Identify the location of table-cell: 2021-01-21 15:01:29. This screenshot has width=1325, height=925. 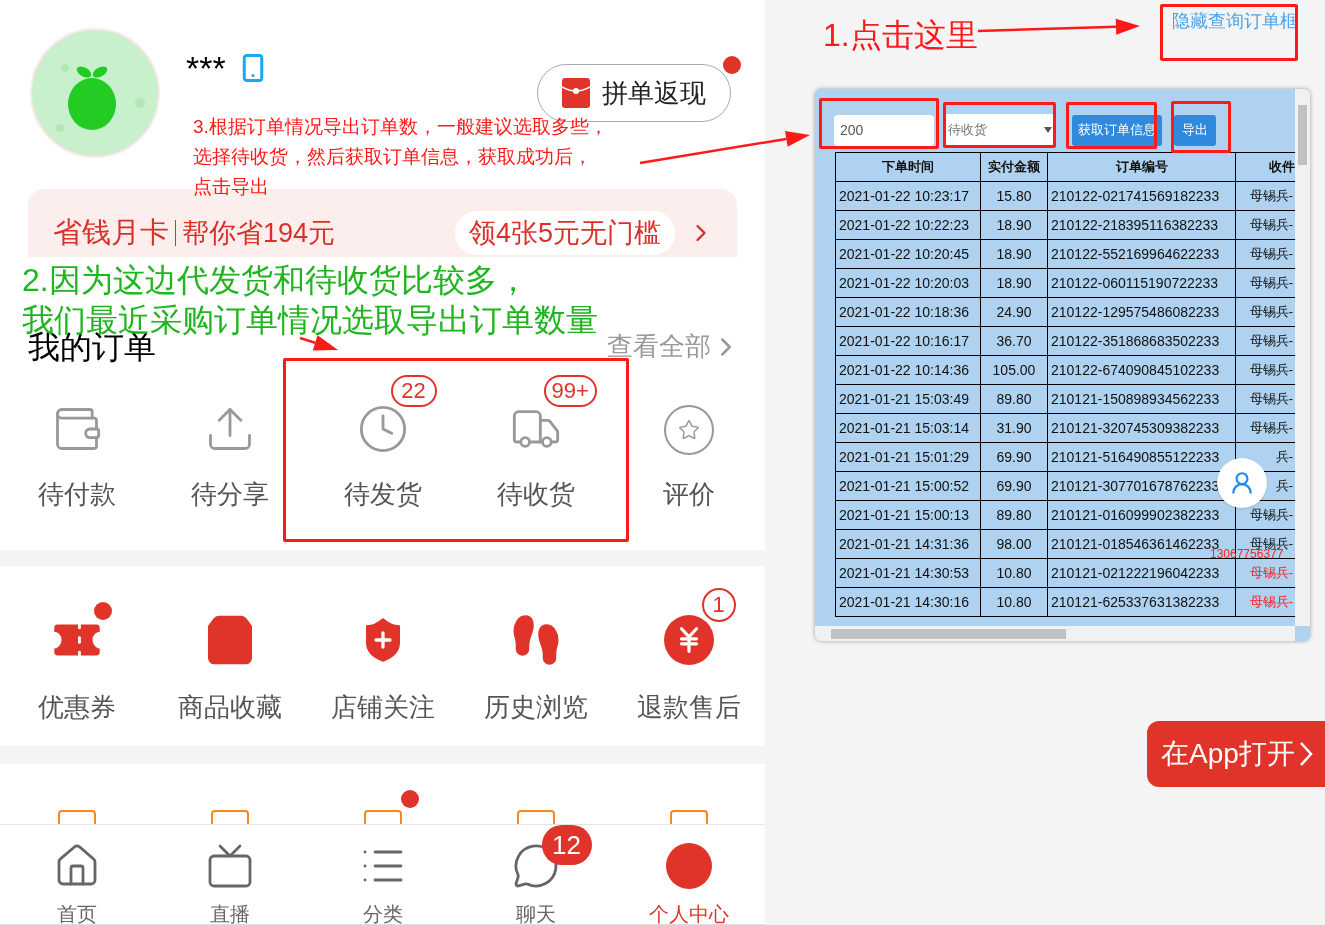
(908, 457).